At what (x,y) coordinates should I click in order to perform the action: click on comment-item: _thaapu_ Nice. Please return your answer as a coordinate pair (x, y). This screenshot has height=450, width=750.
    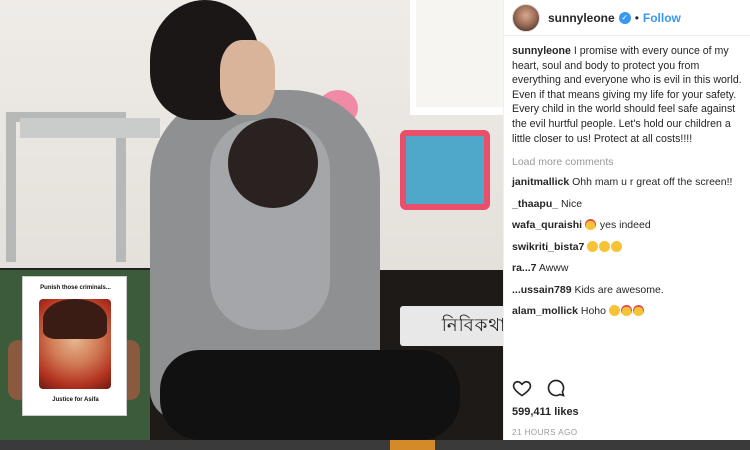
    Looking at the image, I should click on (627, 205).